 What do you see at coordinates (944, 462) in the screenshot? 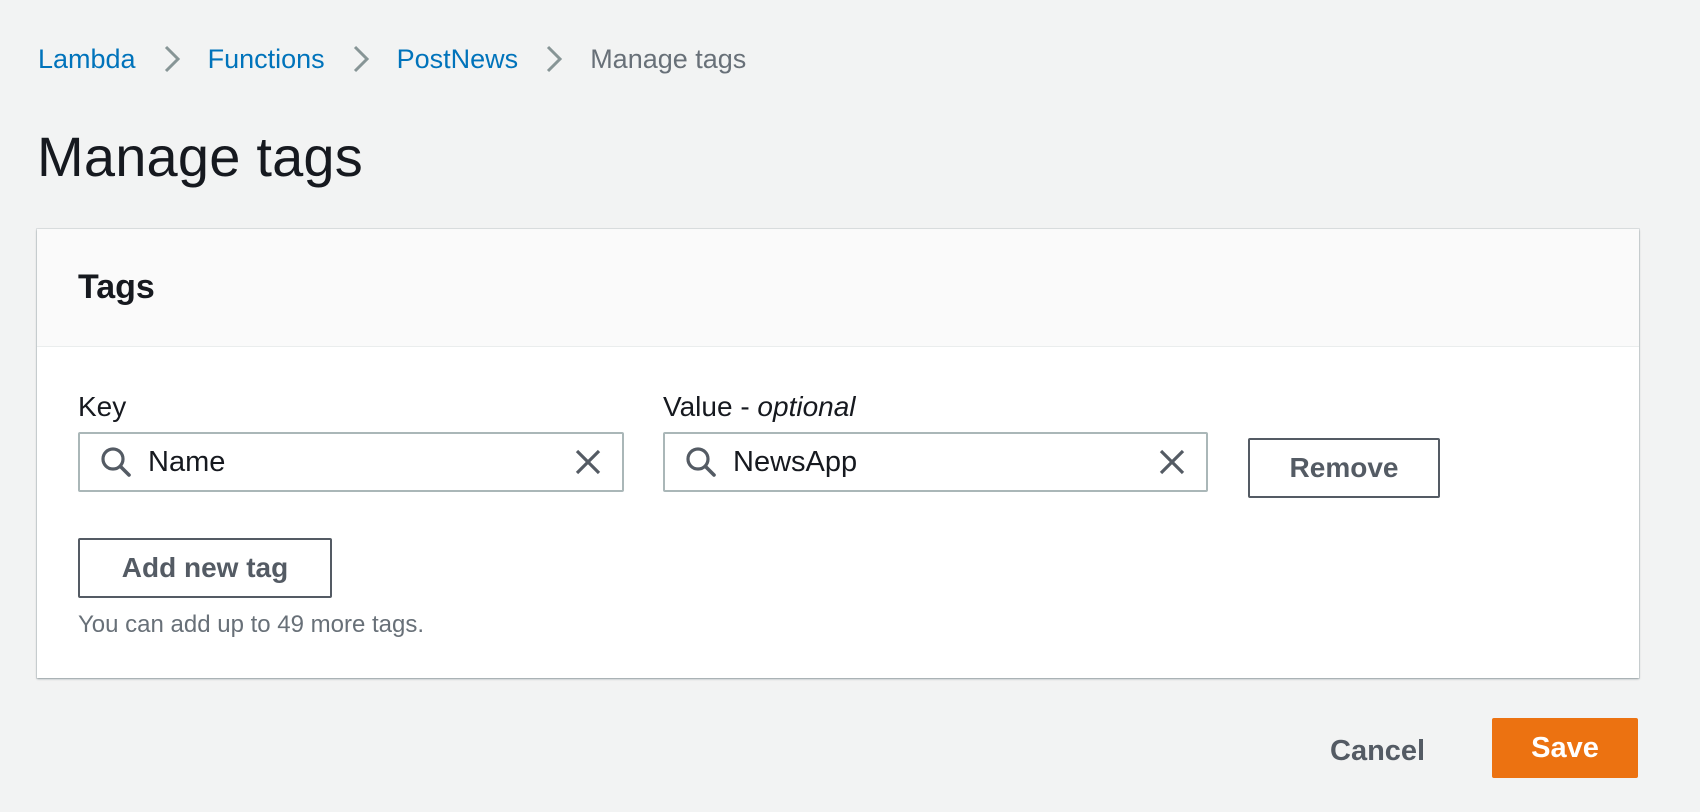
I see `tag-value-value: NewsApp` at bounding box center [944, 462].